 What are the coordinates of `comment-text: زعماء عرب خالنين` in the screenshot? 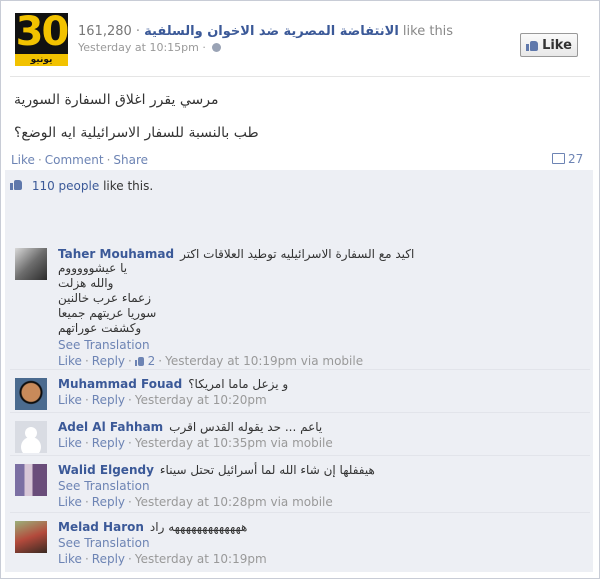 It's located at (105, 298).